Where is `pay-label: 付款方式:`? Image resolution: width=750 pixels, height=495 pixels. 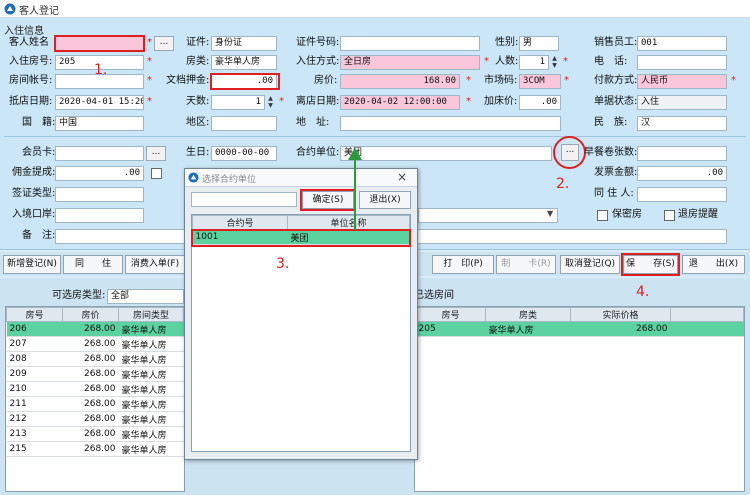
pay-label: 付款方式: is located at coordinates (616, 80).